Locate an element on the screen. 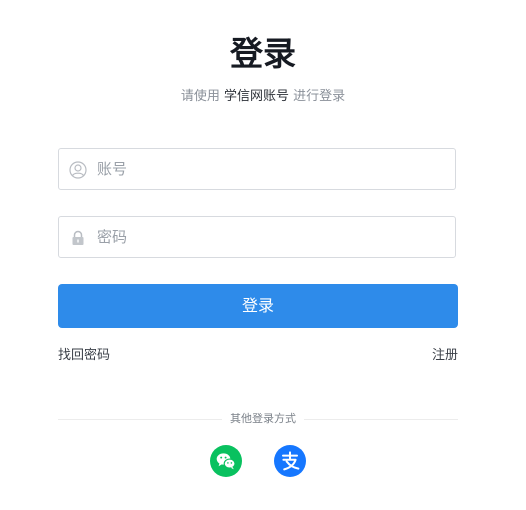  account-field is located at coordinates (257, 169).